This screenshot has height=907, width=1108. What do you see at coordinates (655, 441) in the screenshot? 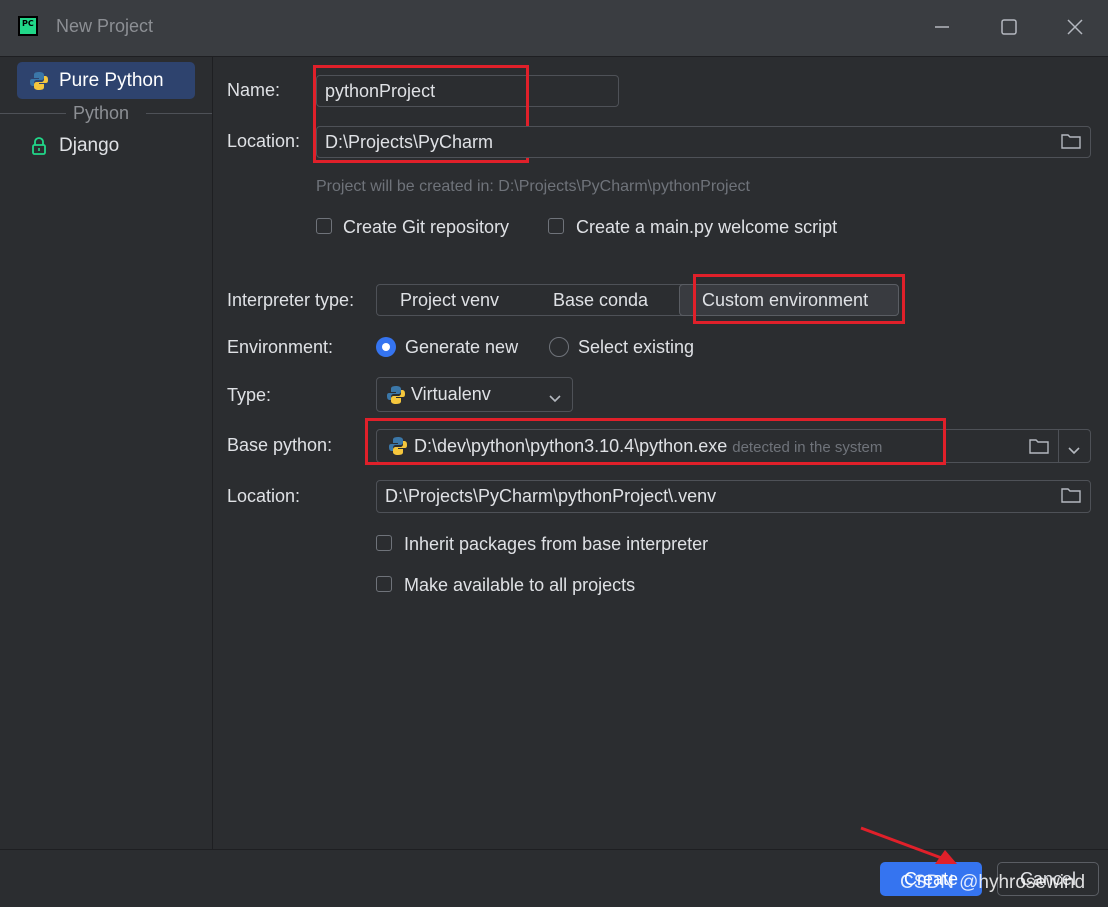
I see `annotation-box-base-python` at bounding box center [655, 441].